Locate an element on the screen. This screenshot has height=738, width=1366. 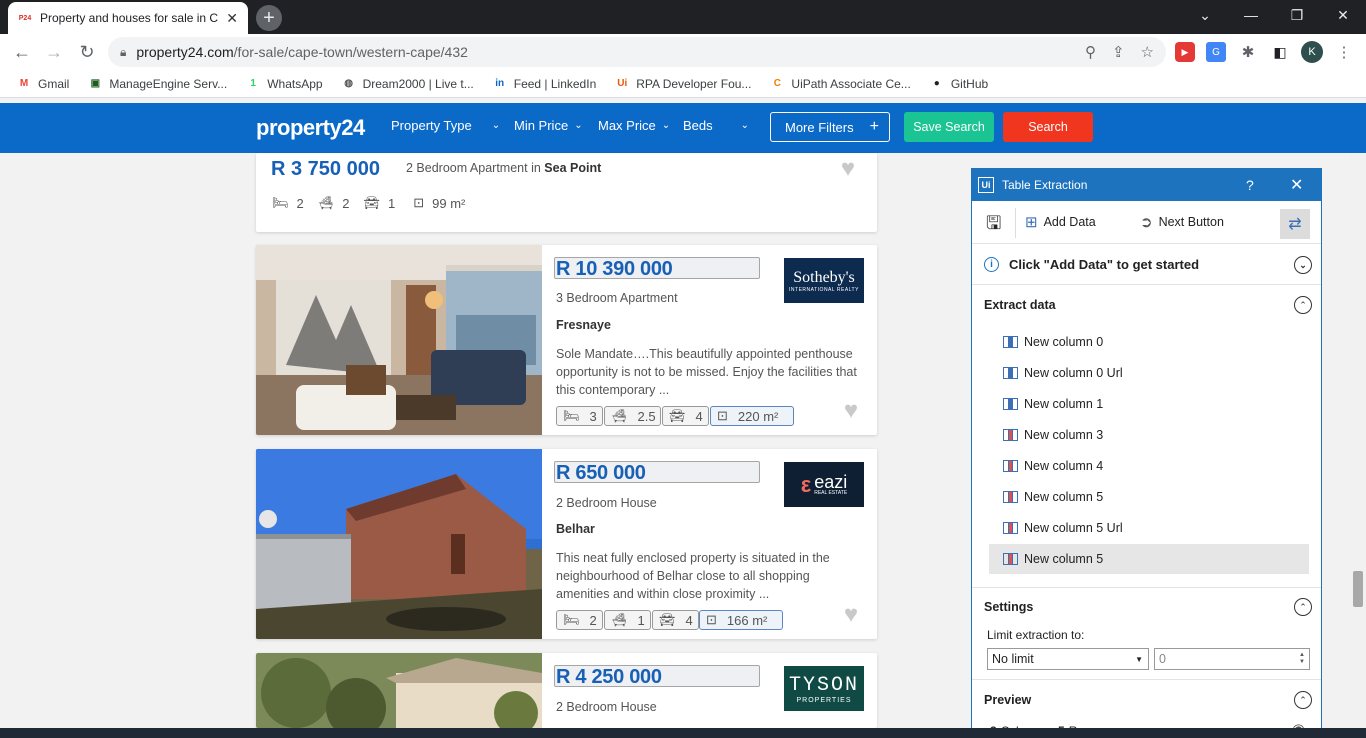
more-filters-button: More Filters + is located at coordinates (830, 127).